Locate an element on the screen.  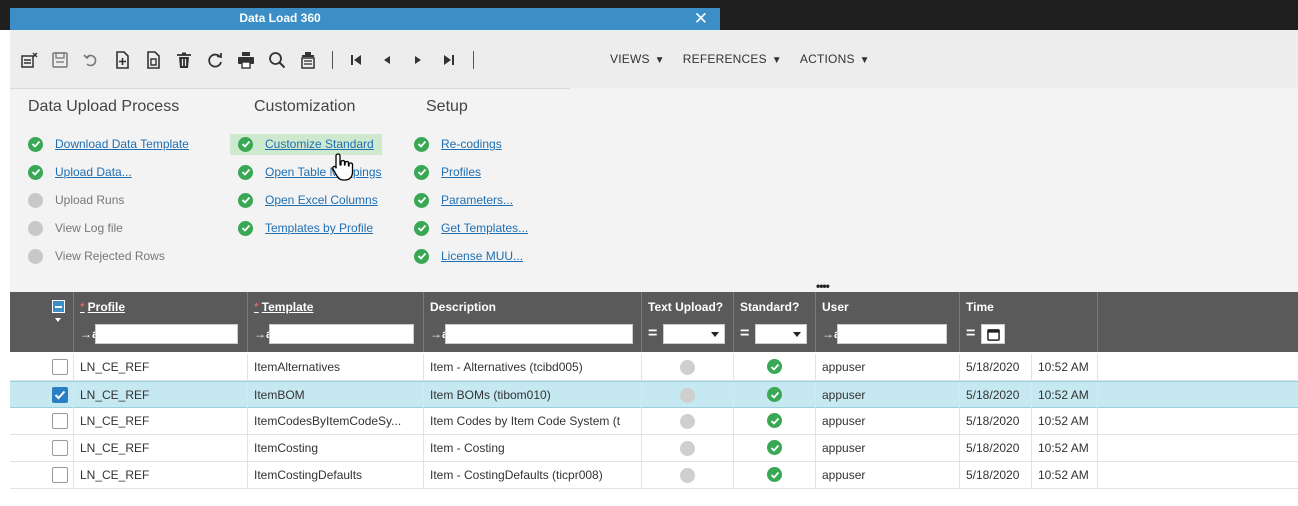
process-item-download-data-template: Download Data Template is located at coordinates (108, 144).